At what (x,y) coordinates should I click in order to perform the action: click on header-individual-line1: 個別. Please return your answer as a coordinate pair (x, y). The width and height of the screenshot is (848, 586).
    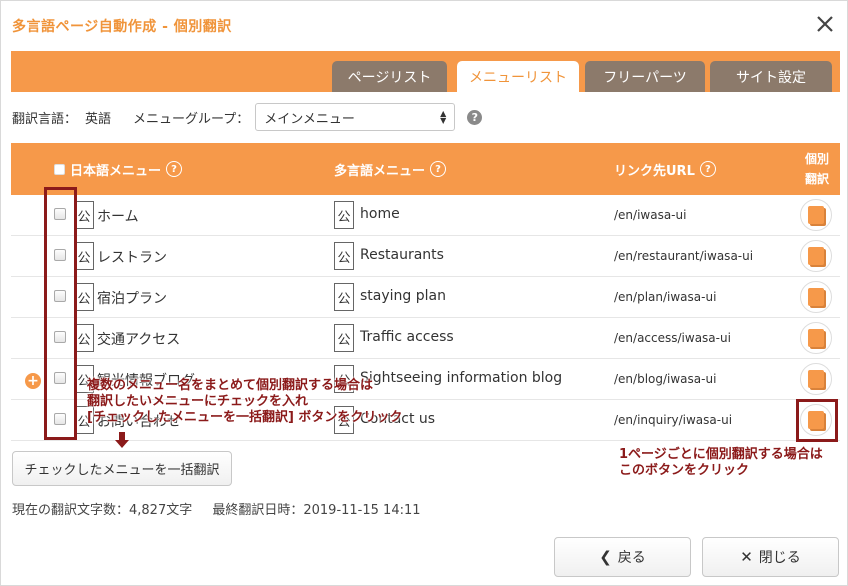
    Looking at the image, I should click on (816, 159).